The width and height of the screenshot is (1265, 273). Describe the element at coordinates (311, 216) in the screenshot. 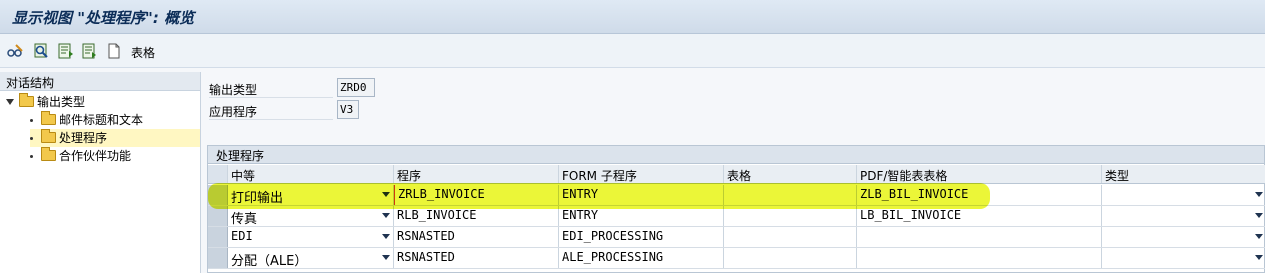

I see `medium-select: 传真` at that location.